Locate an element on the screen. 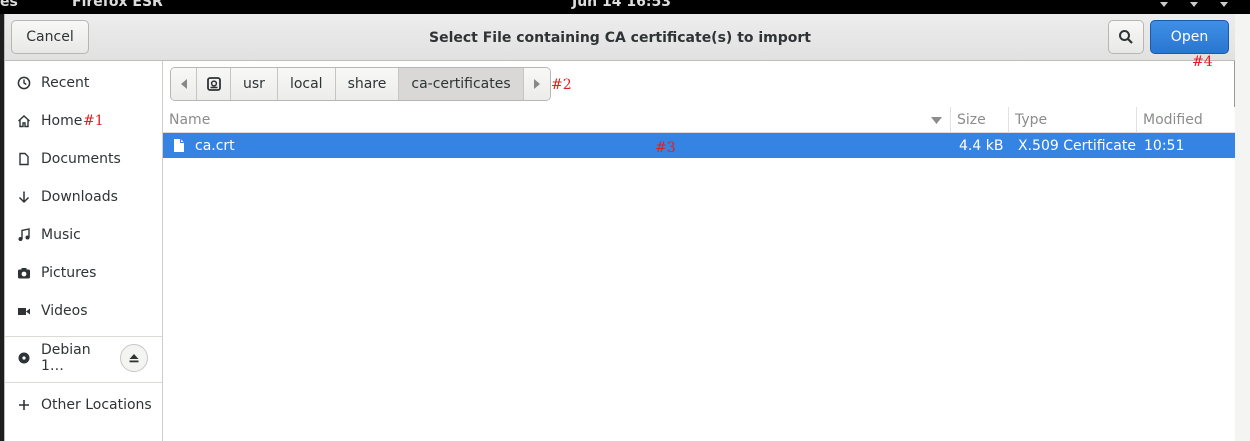  sidebar-item-recent: Recent is located at coordinates (83, 83).